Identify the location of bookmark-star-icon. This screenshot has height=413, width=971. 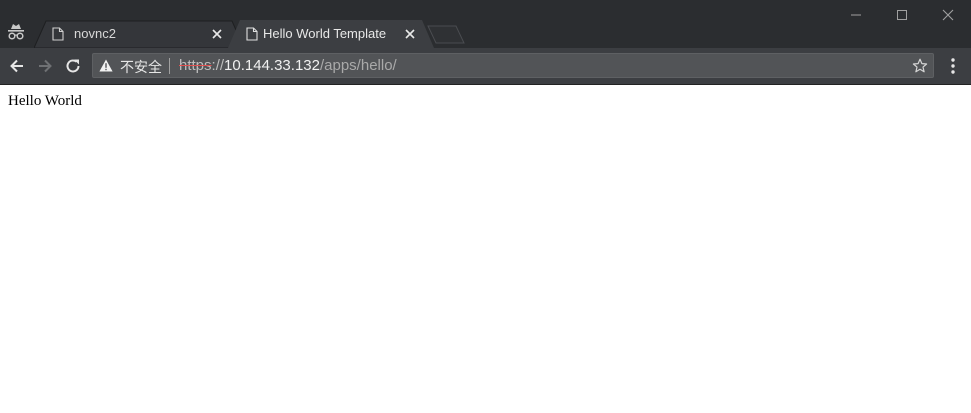
(920, 66).